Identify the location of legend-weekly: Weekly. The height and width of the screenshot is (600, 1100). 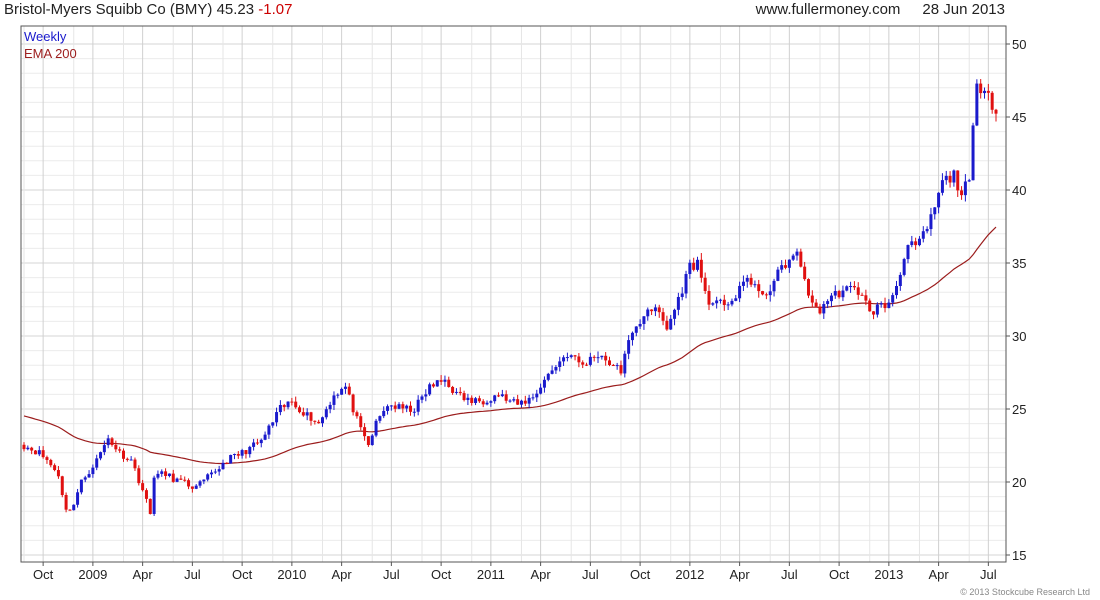
(45, 36).